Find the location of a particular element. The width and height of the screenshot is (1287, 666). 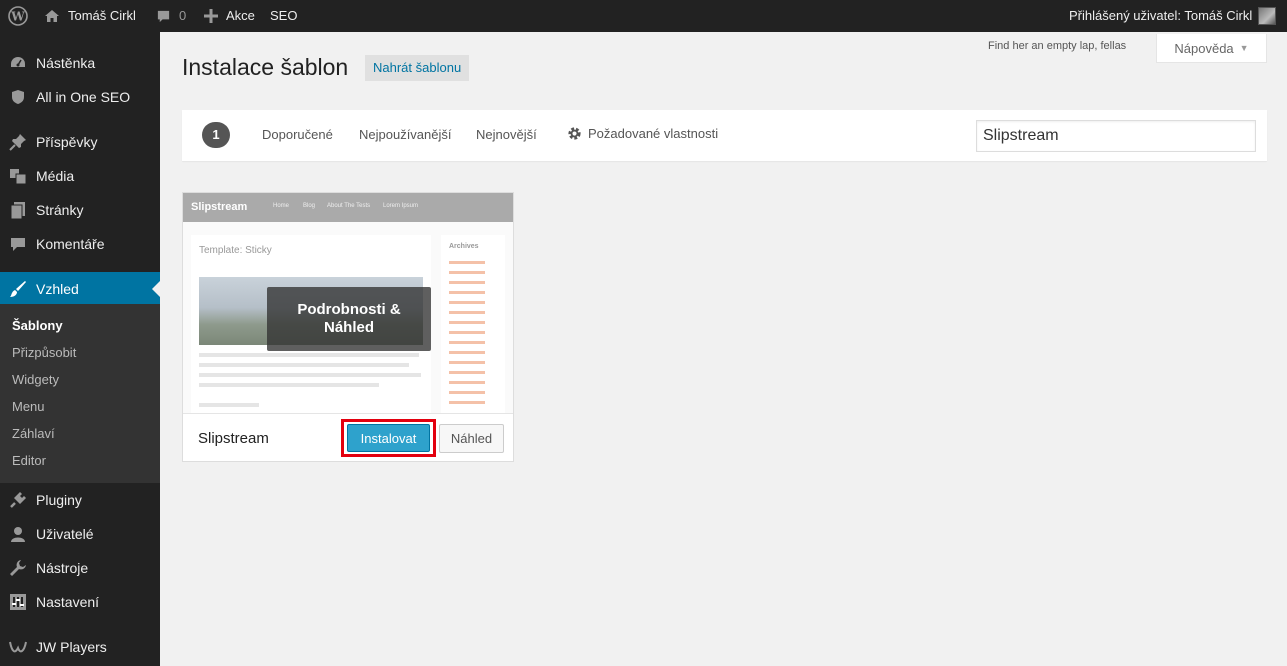

screenshot-brand: Slipstream is located at coordinates (219, 207).